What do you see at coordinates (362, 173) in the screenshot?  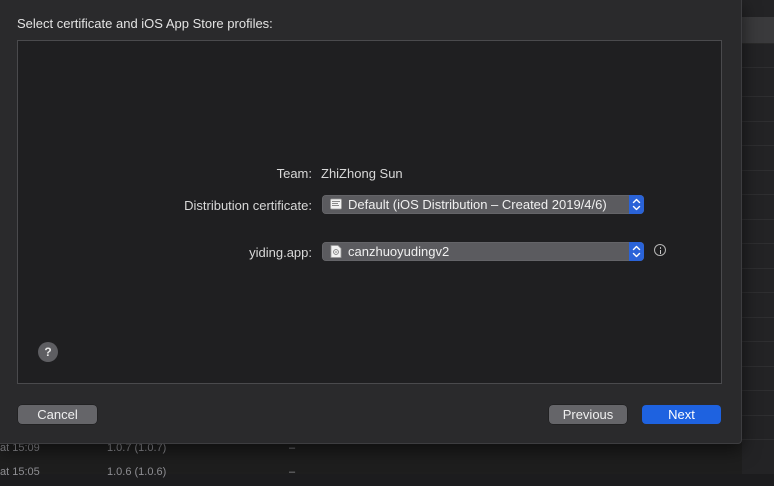 I see `team-value: ZhiZhong Sun` at bounding box center [362, 173].